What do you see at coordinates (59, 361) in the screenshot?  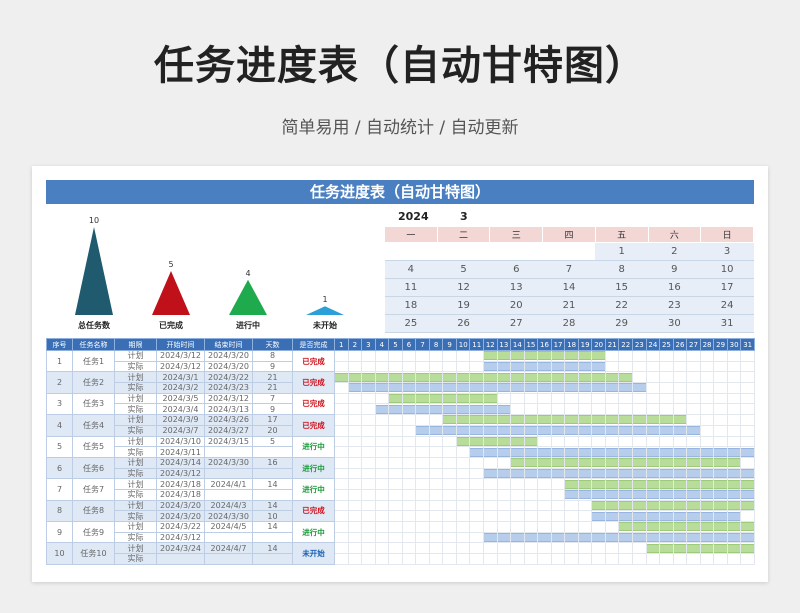 I see `task-number: 1` at bounding box center [59, 361].